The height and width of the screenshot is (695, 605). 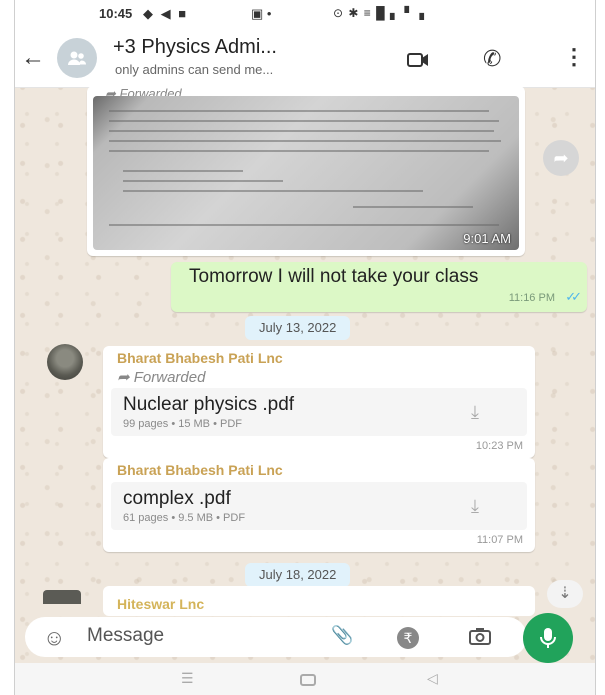 I want to click on file-name: Nuclear physics .pdf, so click(x=209, y=404).